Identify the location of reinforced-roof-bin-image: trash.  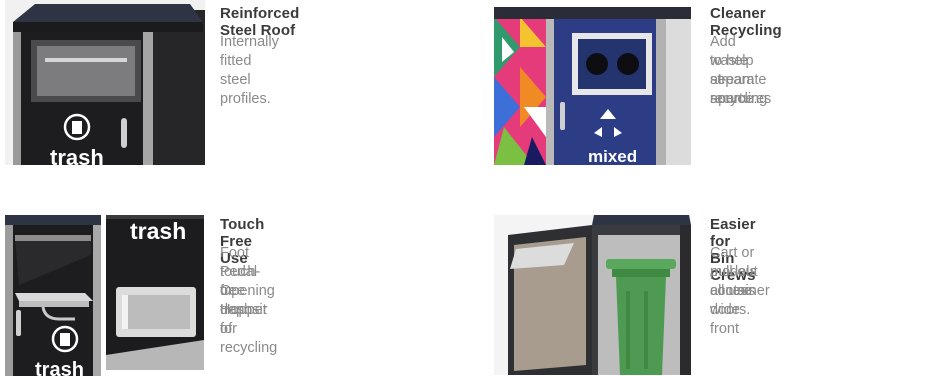
(105, 82).